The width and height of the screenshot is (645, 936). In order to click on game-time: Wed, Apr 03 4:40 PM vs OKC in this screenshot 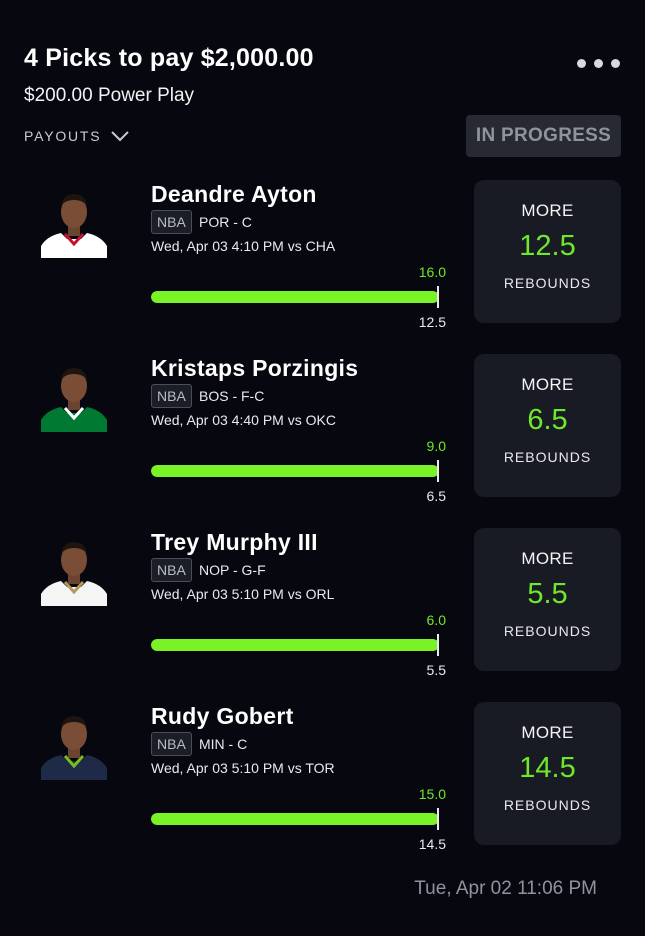, I will do `click(243, 420)`.